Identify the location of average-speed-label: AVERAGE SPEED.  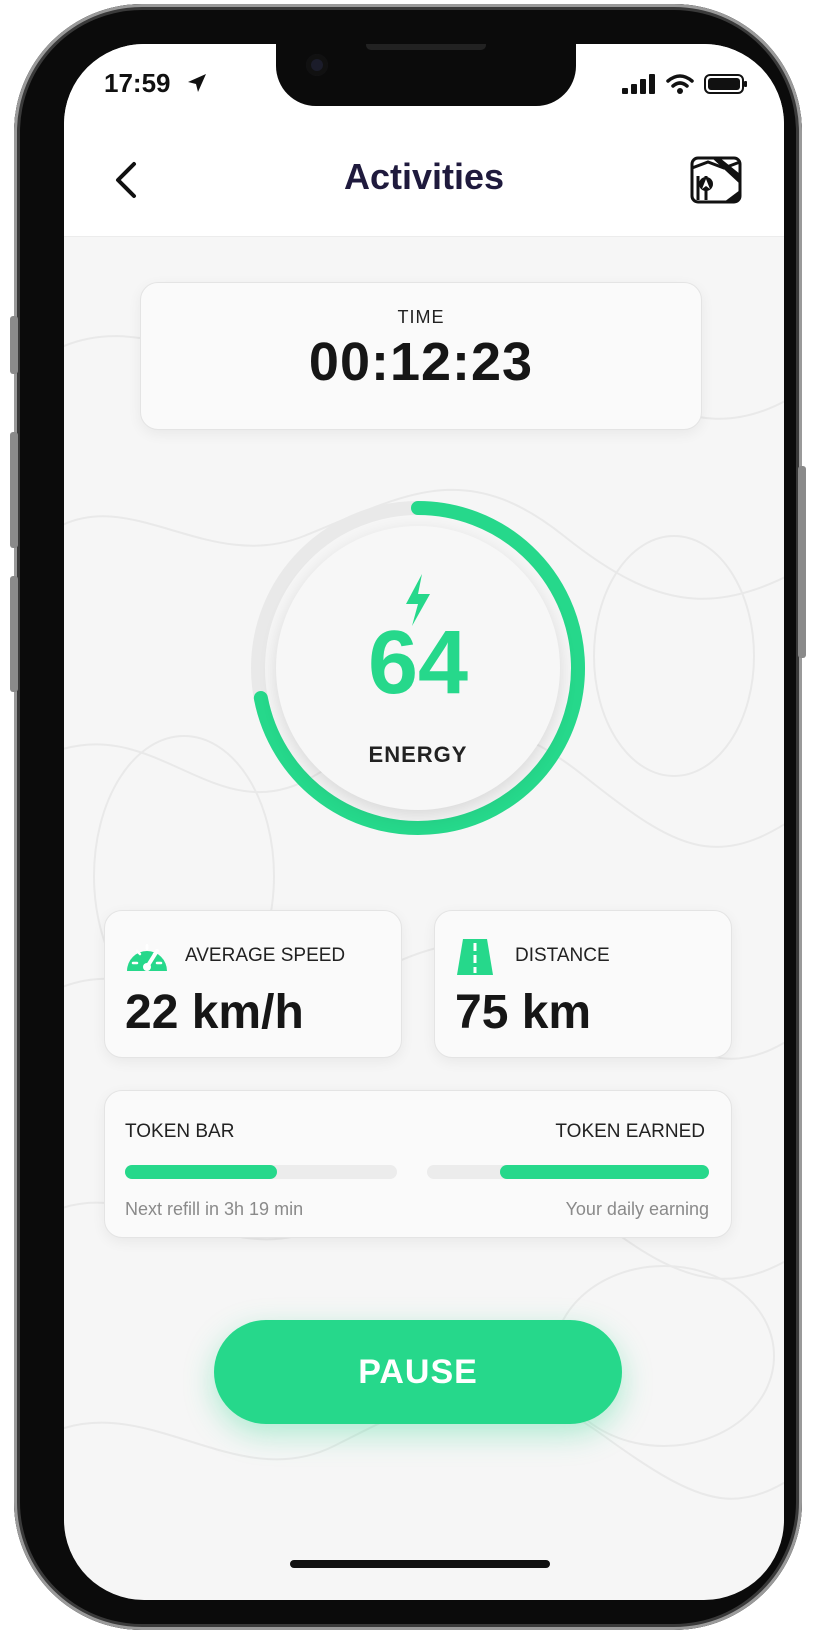
(265, 955).